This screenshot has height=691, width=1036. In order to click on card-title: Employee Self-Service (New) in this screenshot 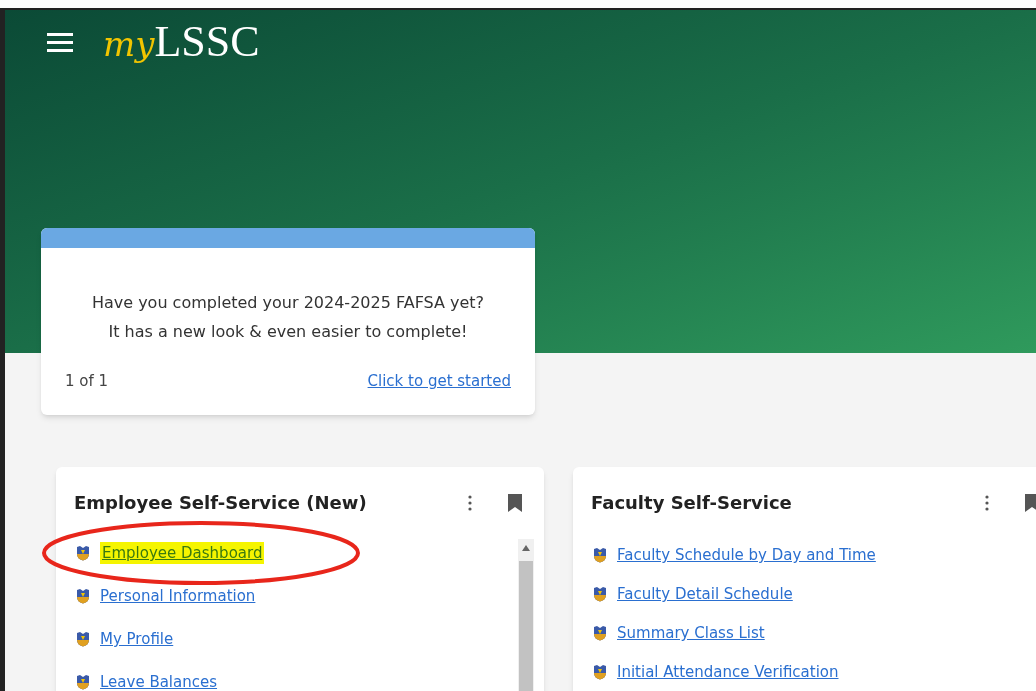, I will do `click(220, 503)`.